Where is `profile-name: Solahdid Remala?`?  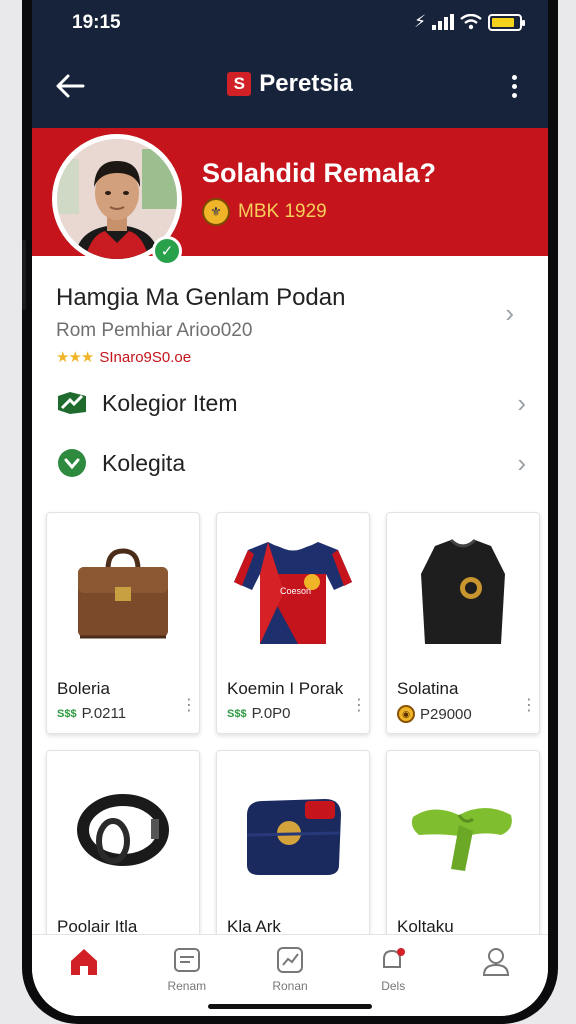
profile-name: Solahdid Remala? is located at coordinates (319, 173).